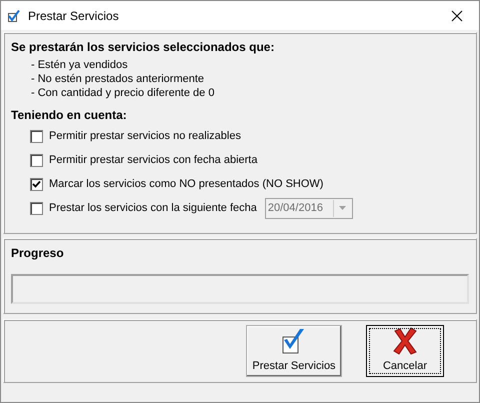 This screenshot has width=480, height=403. I want to click on option-label: Permitir prestar servicios con fecha abierta, so click(153, 160).